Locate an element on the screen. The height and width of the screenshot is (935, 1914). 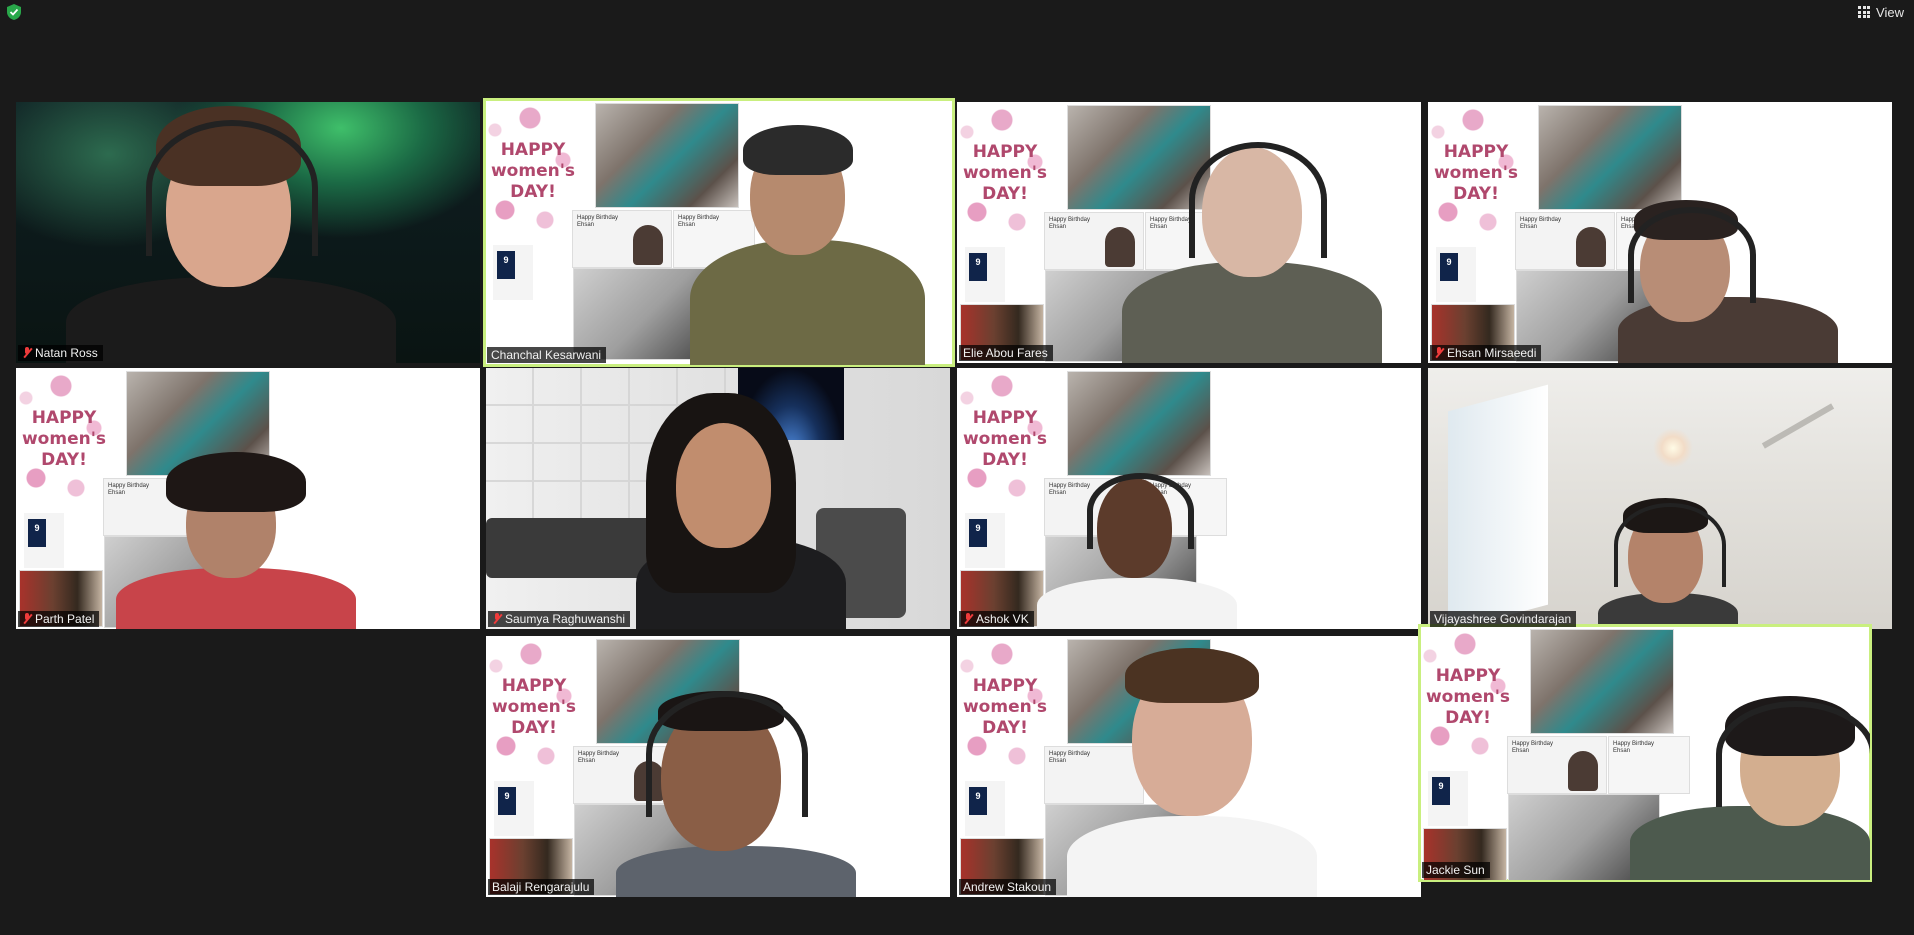
participant-name-tag: Parth Patel is located at coordinates (59, 619).